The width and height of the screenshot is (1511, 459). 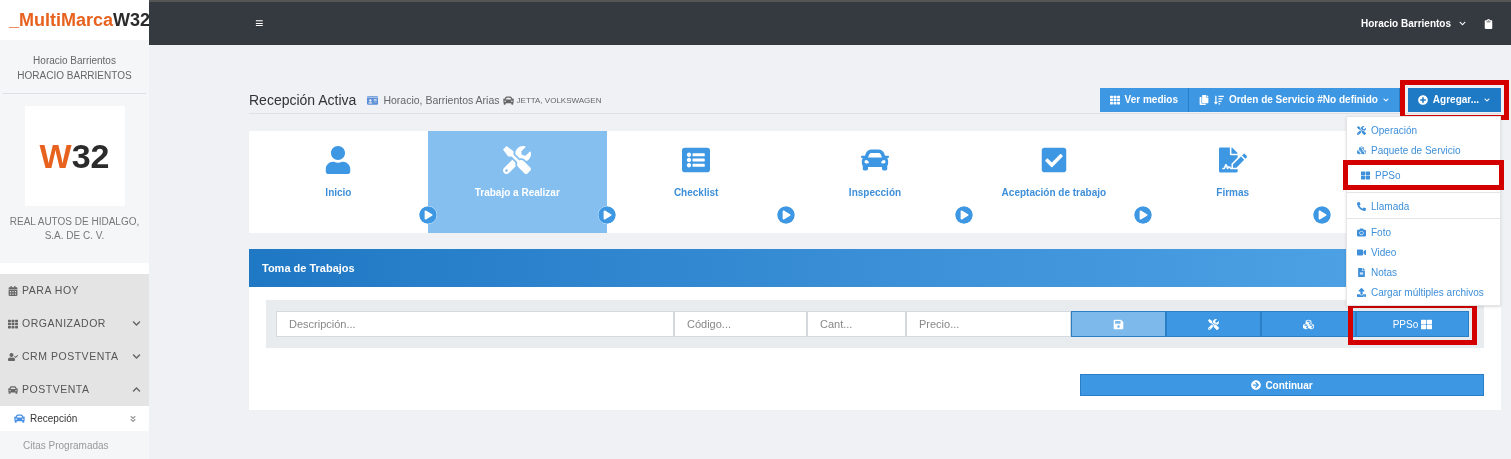 What do you see at coordinates (74, 445) in the screenshot?
I see `nav-subitem: Citas Programadas` at bounding box center [74, 445].